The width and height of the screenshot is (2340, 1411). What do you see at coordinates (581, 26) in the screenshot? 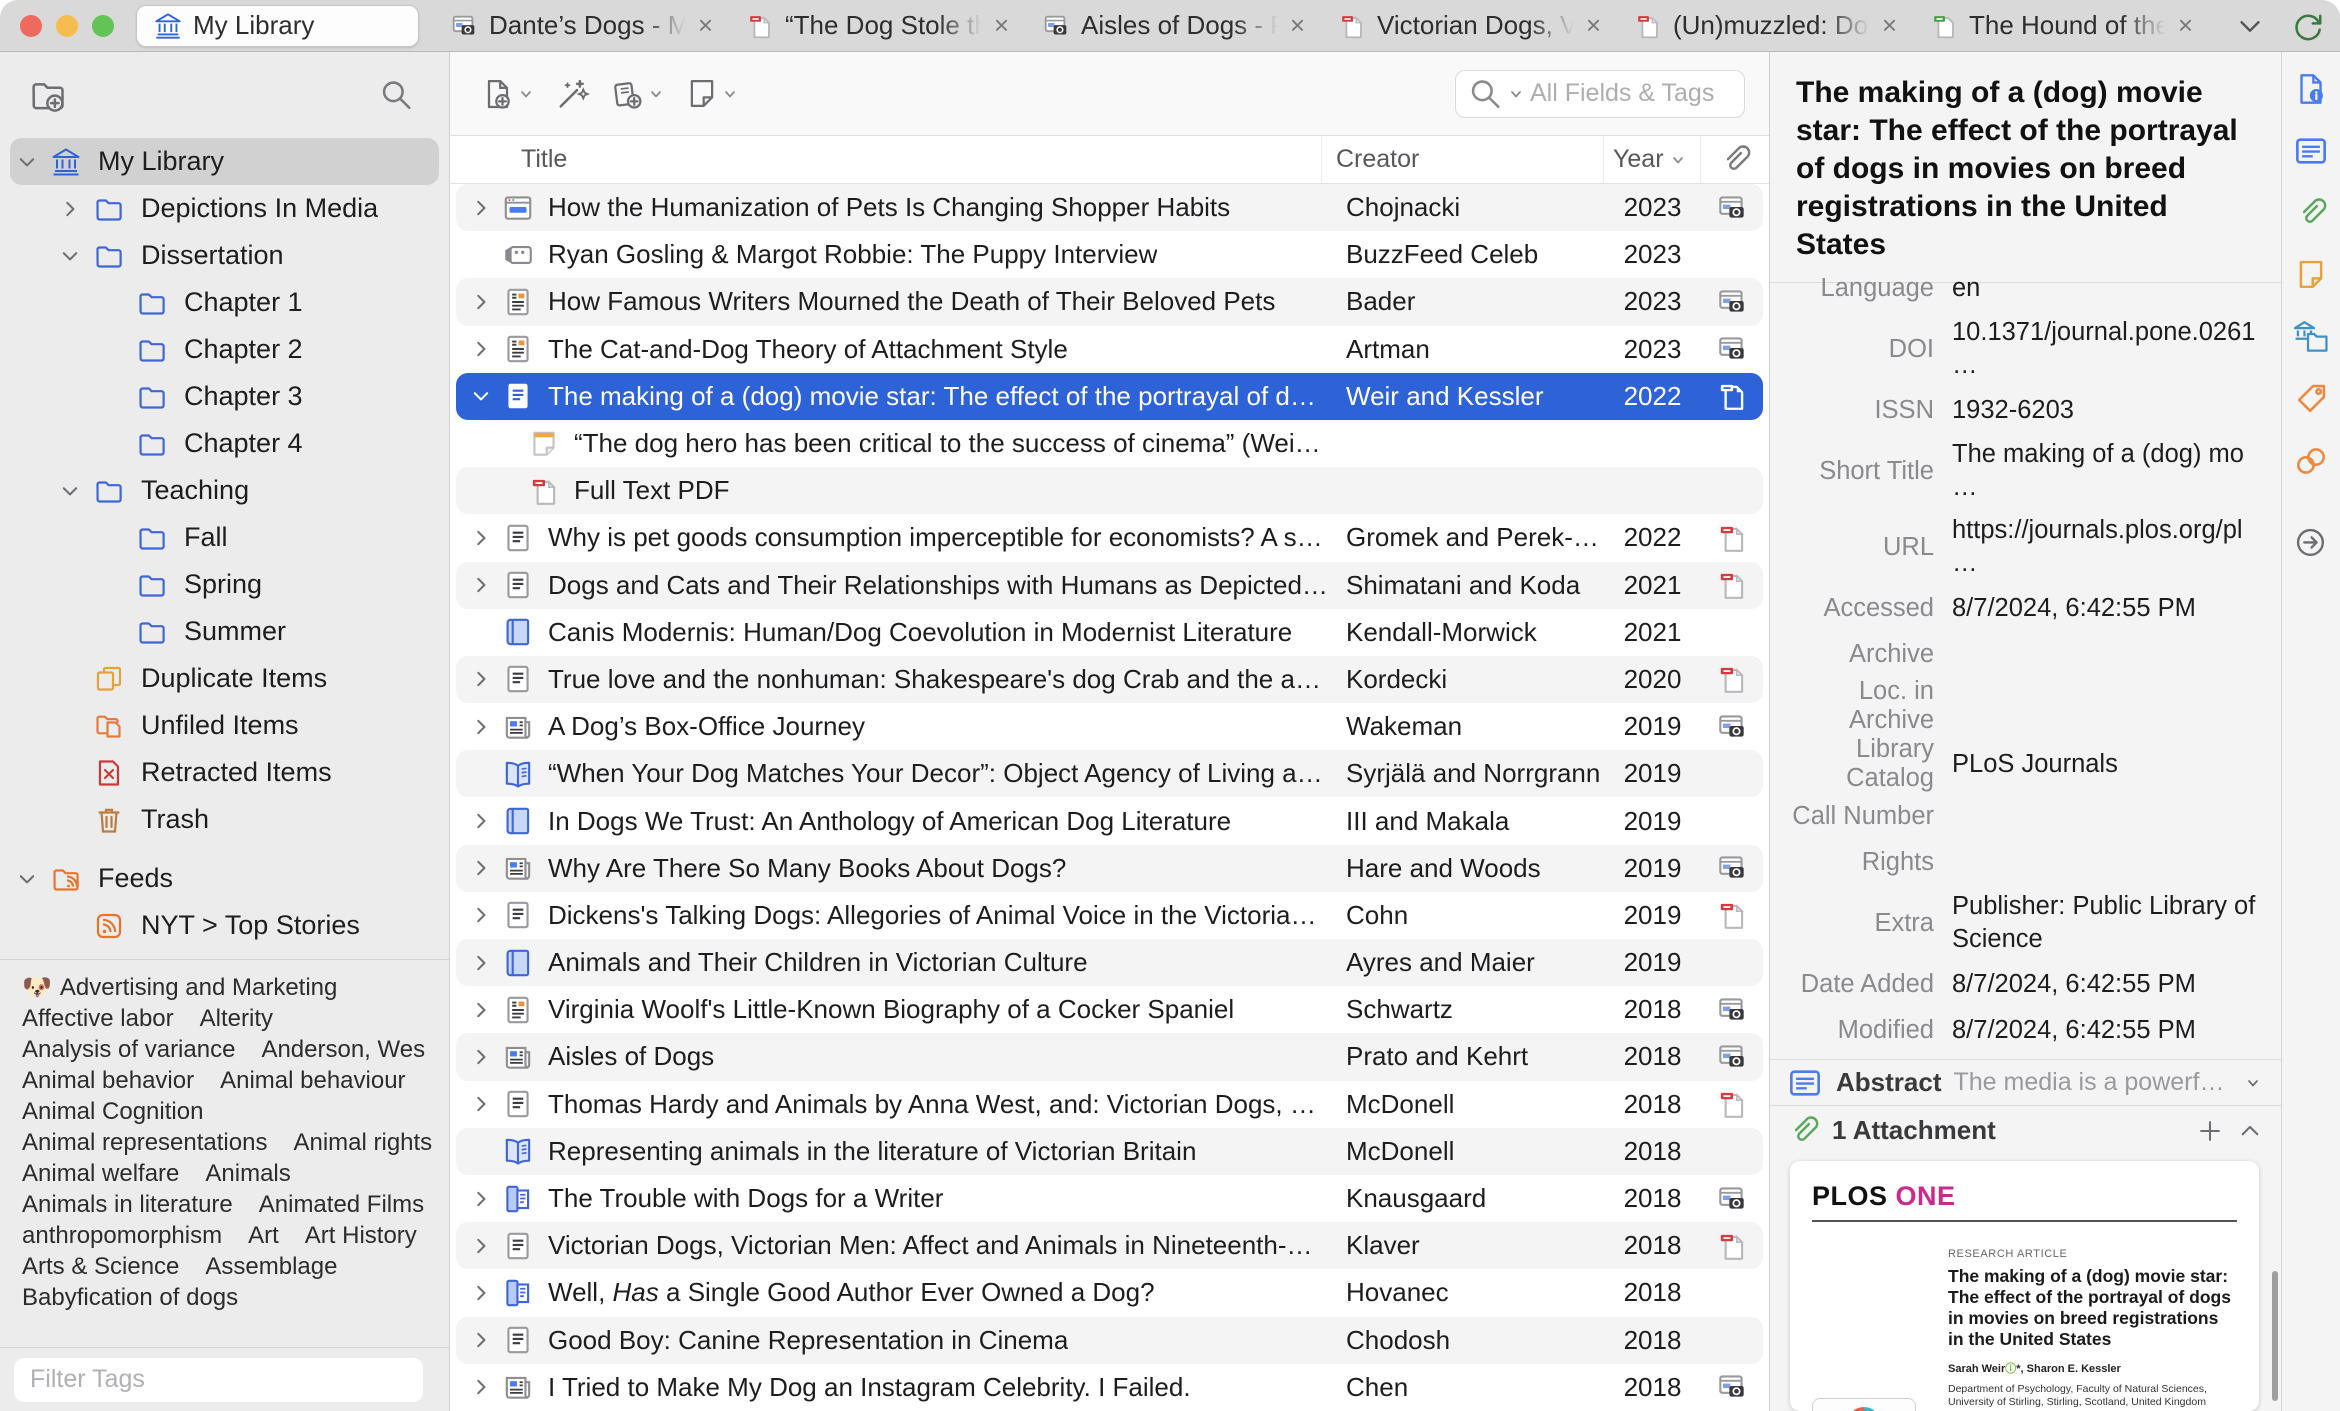
I see `tab-reader-1: Dante’s Dogs - Mang×` at bounding box center [581, 26].